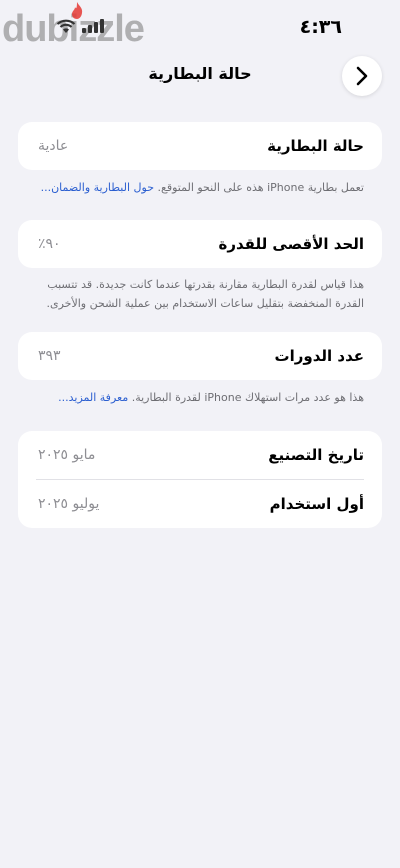  I want to click on battery-health-value: عادية, so click(53, 146).